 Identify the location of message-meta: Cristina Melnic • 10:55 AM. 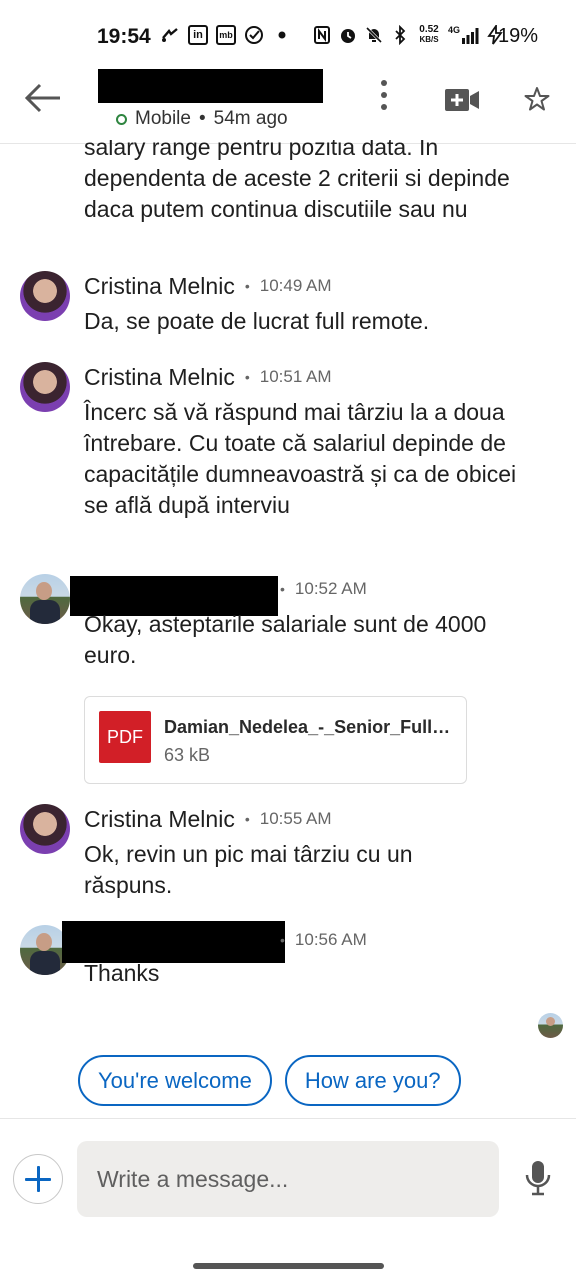
(208, 819).